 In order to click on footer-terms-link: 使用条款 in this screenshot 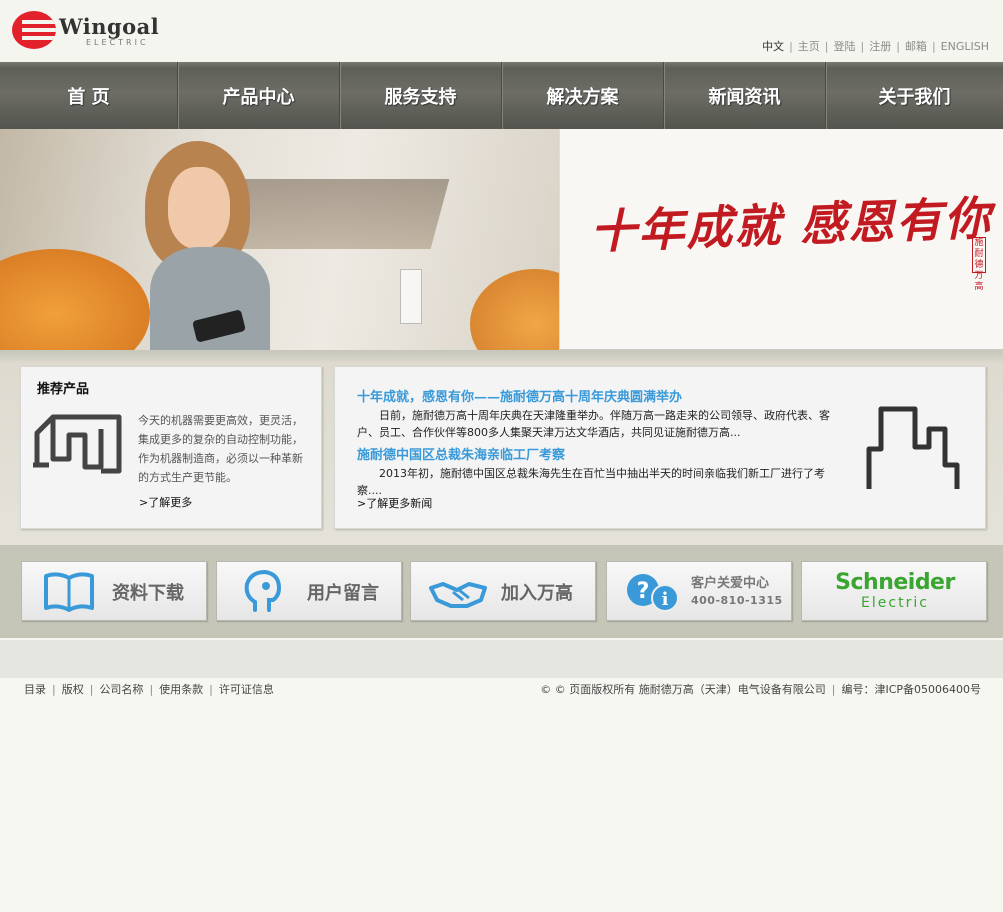, I will do `click(181, 689)`.